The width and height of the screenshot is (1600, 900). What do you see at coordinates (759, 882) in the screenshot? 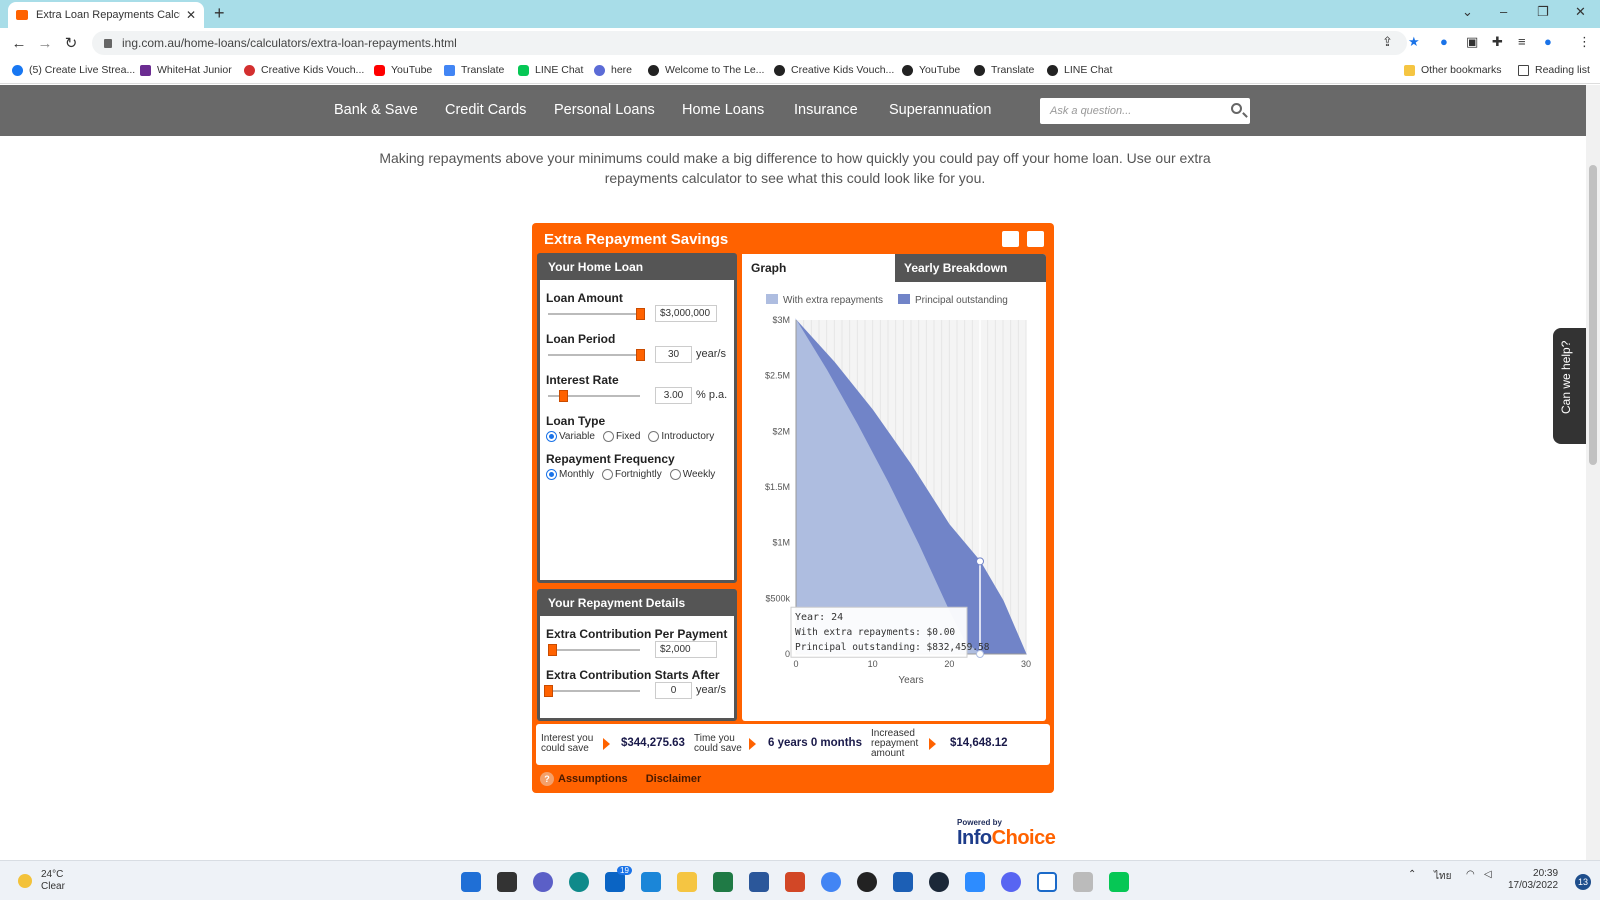
I see `word-icon` at bounding box center [759, 882].